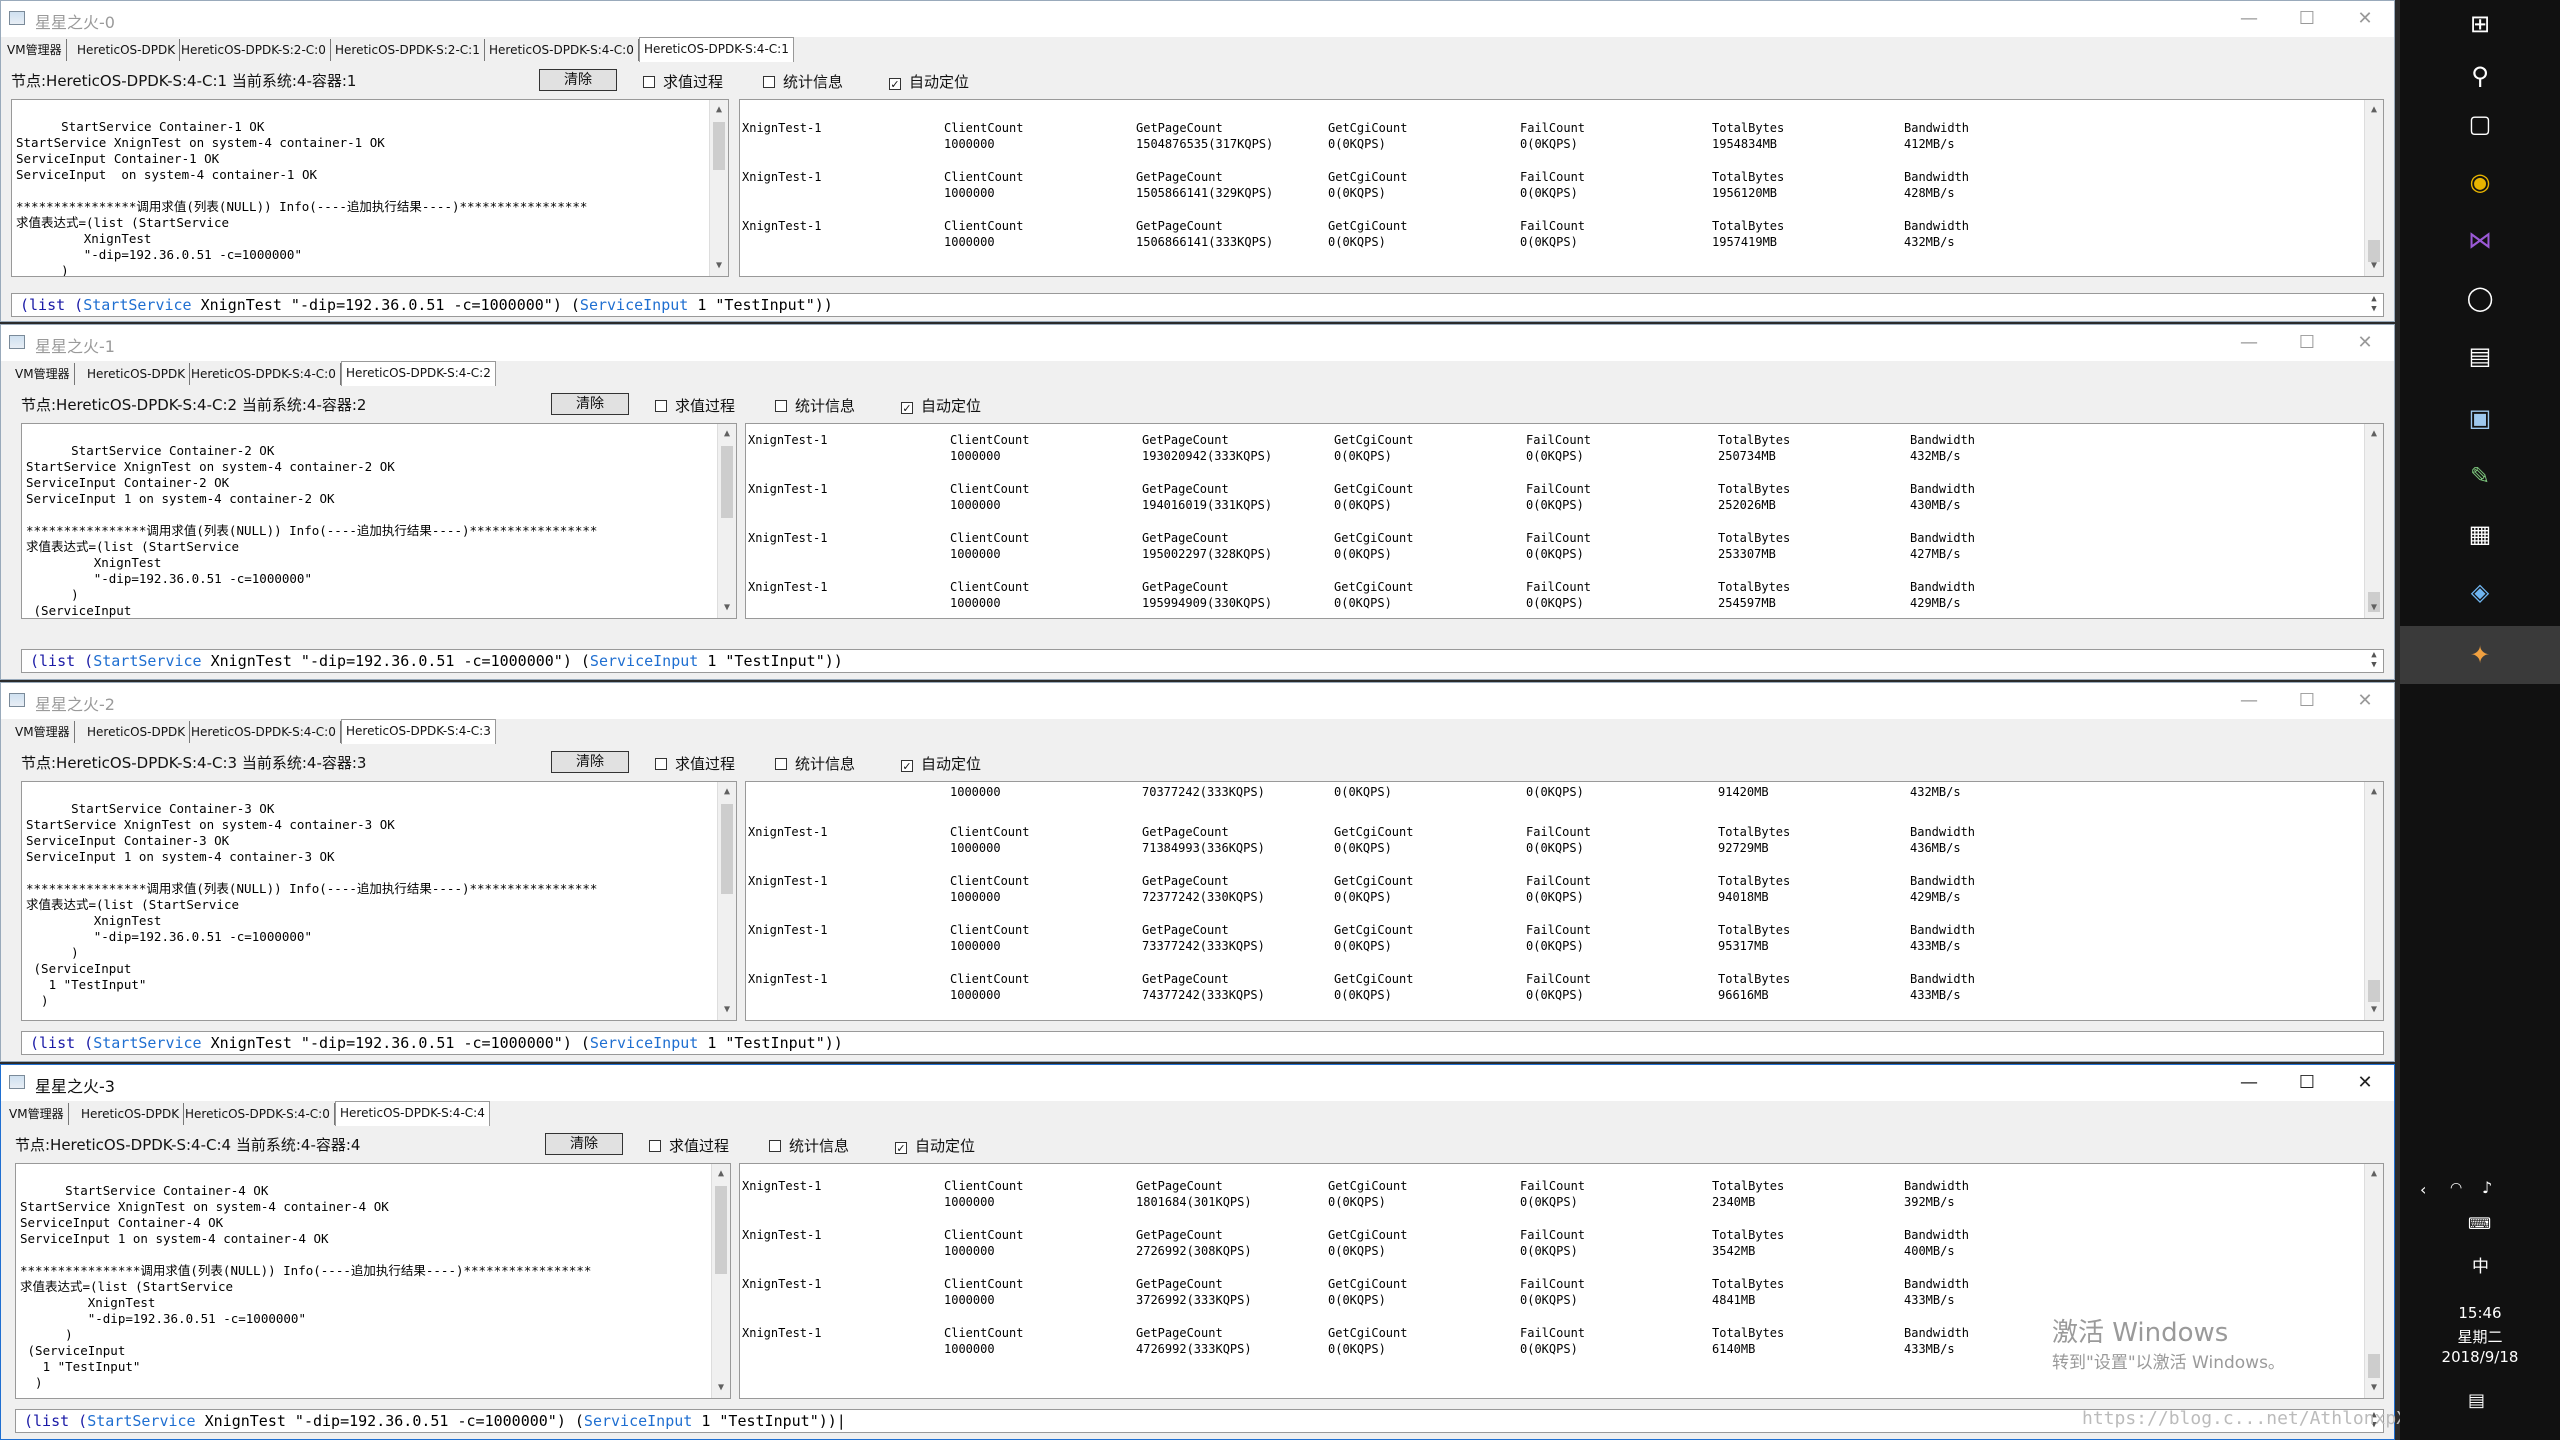 The width and height of the screenshot is (2560, 1440). What do you see at coordinates (1197, 343) in the screenshot?
I see `titlebar: 星星之火-1 — ☐ ✕` at bounding box center [1197, 343].